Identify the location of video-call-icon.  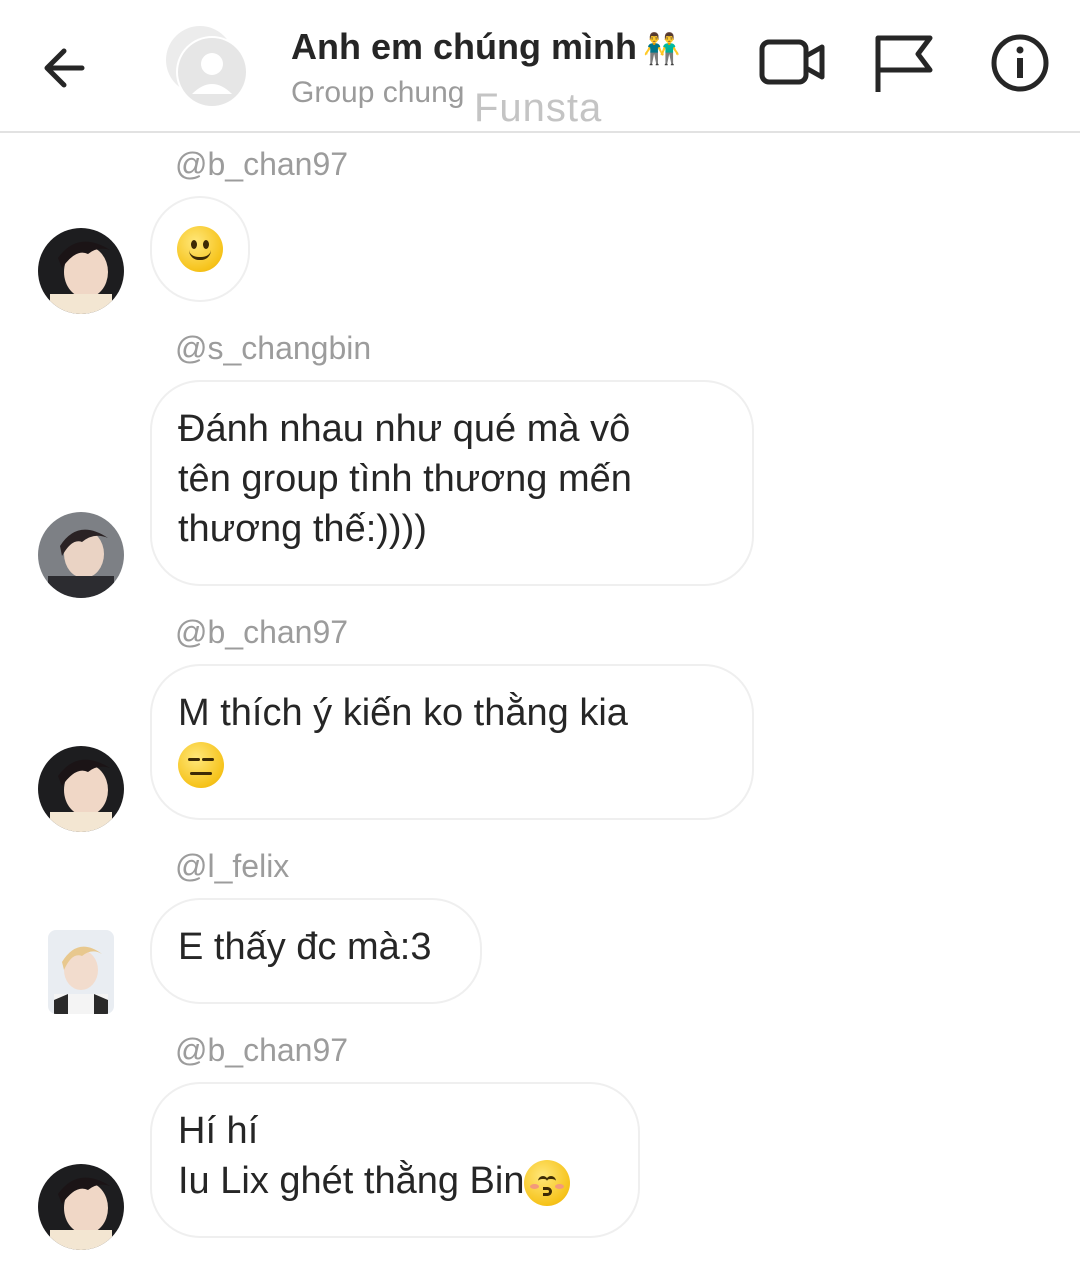
(792, 63).